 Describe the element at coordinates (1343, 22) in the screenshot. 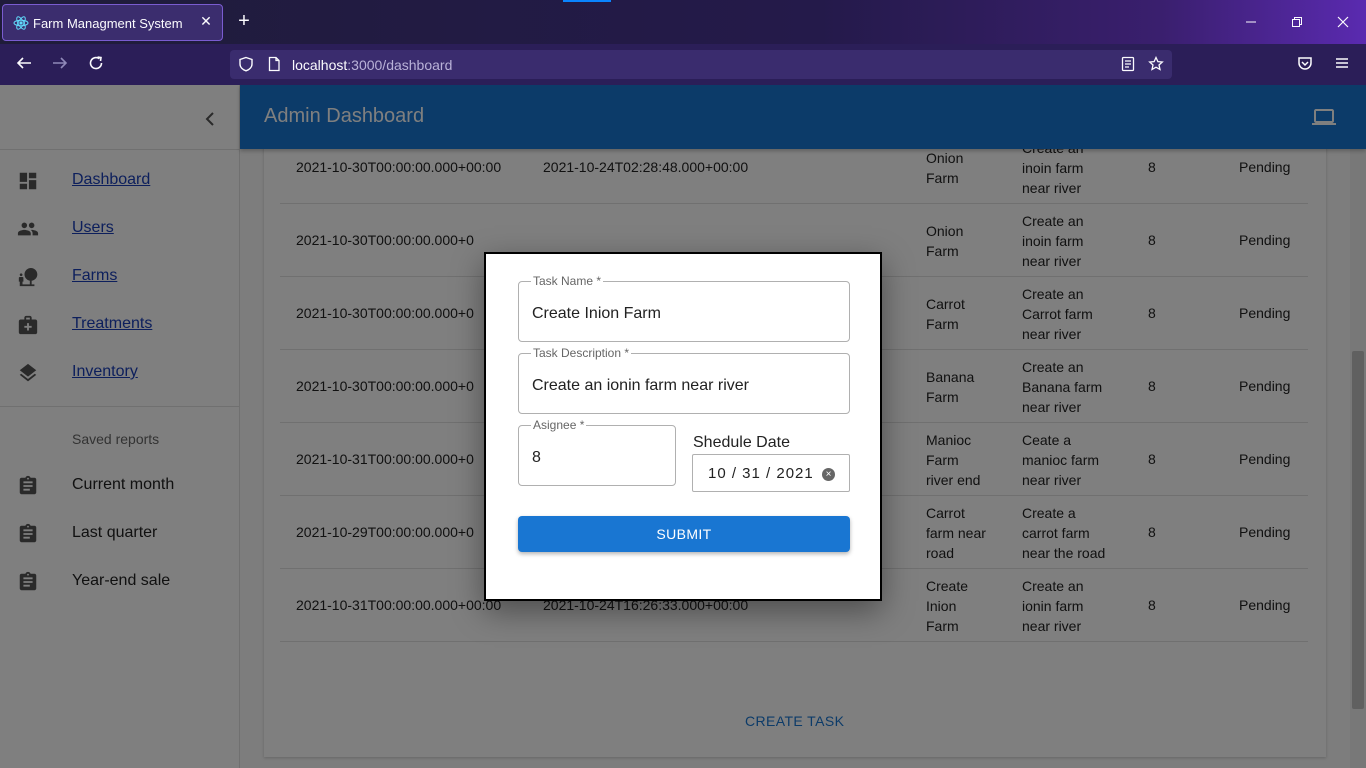

I see `close-window-icon` at that location.